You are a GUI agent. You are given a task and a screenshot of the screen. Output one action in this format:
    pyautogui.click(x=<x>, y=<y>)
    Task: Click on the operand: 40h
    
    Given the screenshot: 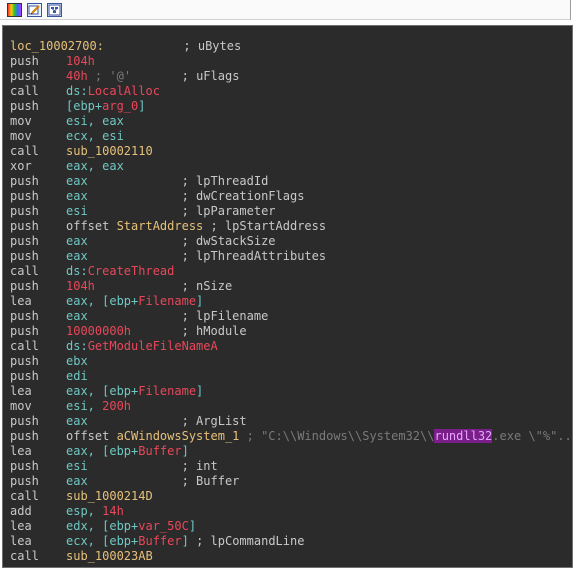 What is the action you would take?
    pyautogui.click(x=77, y=76)
    